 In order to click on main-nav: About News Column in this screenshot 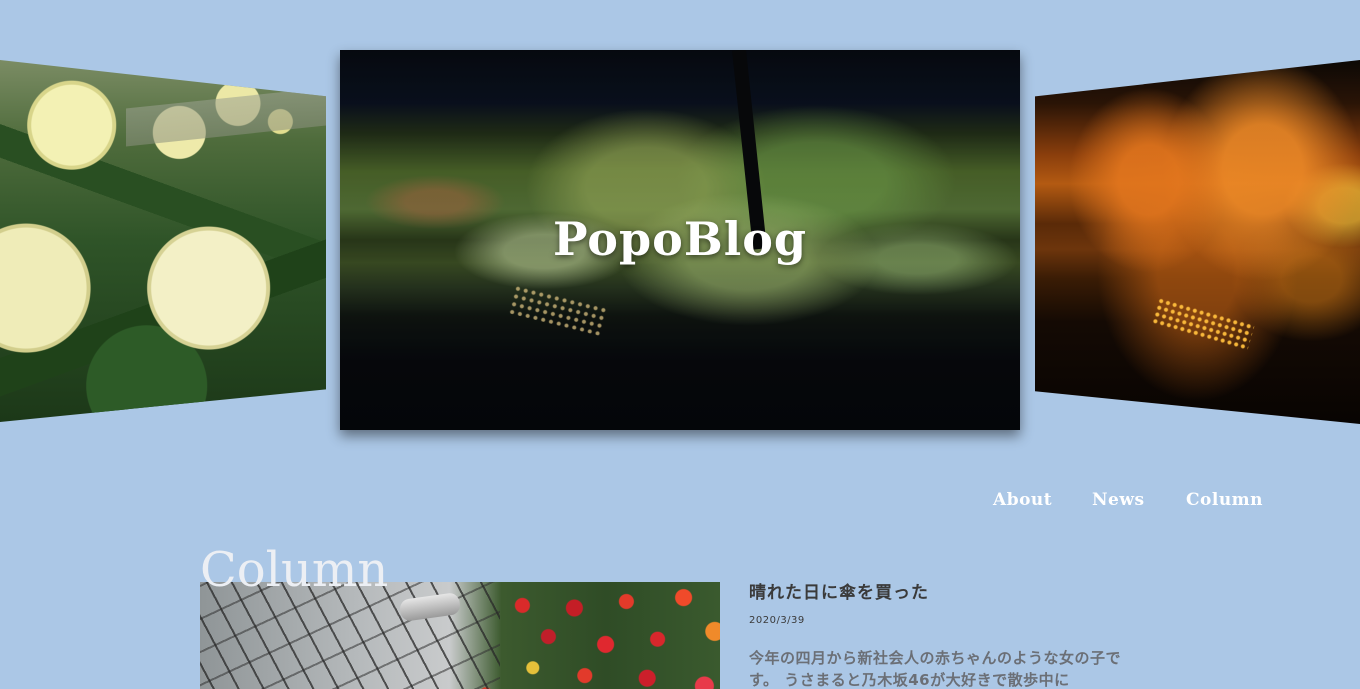, I will do `click(680, 502)`.